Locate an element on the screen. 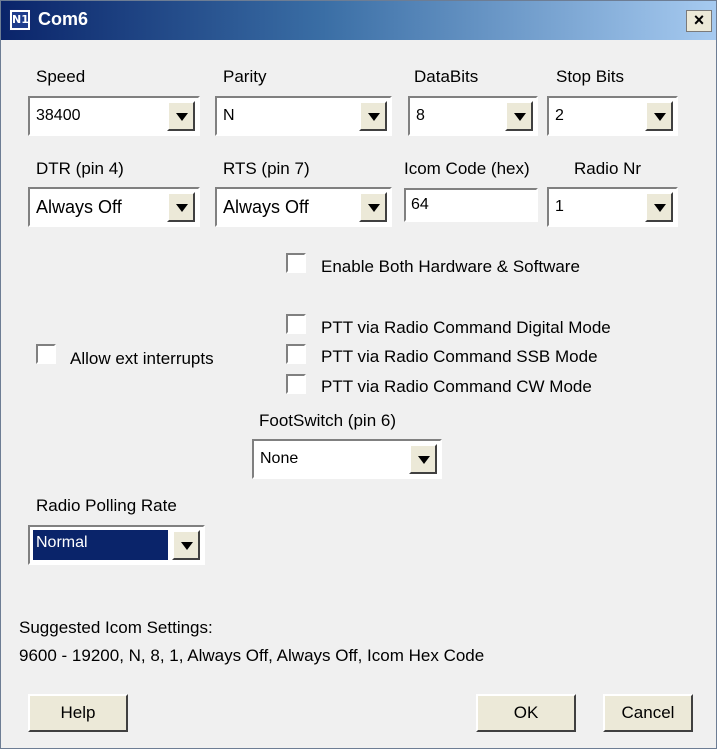 The height and width of the screenshot is (749, 717). allow-ext-interrupts-label: Allow ext interrupts is located at coordinates (142, 358).